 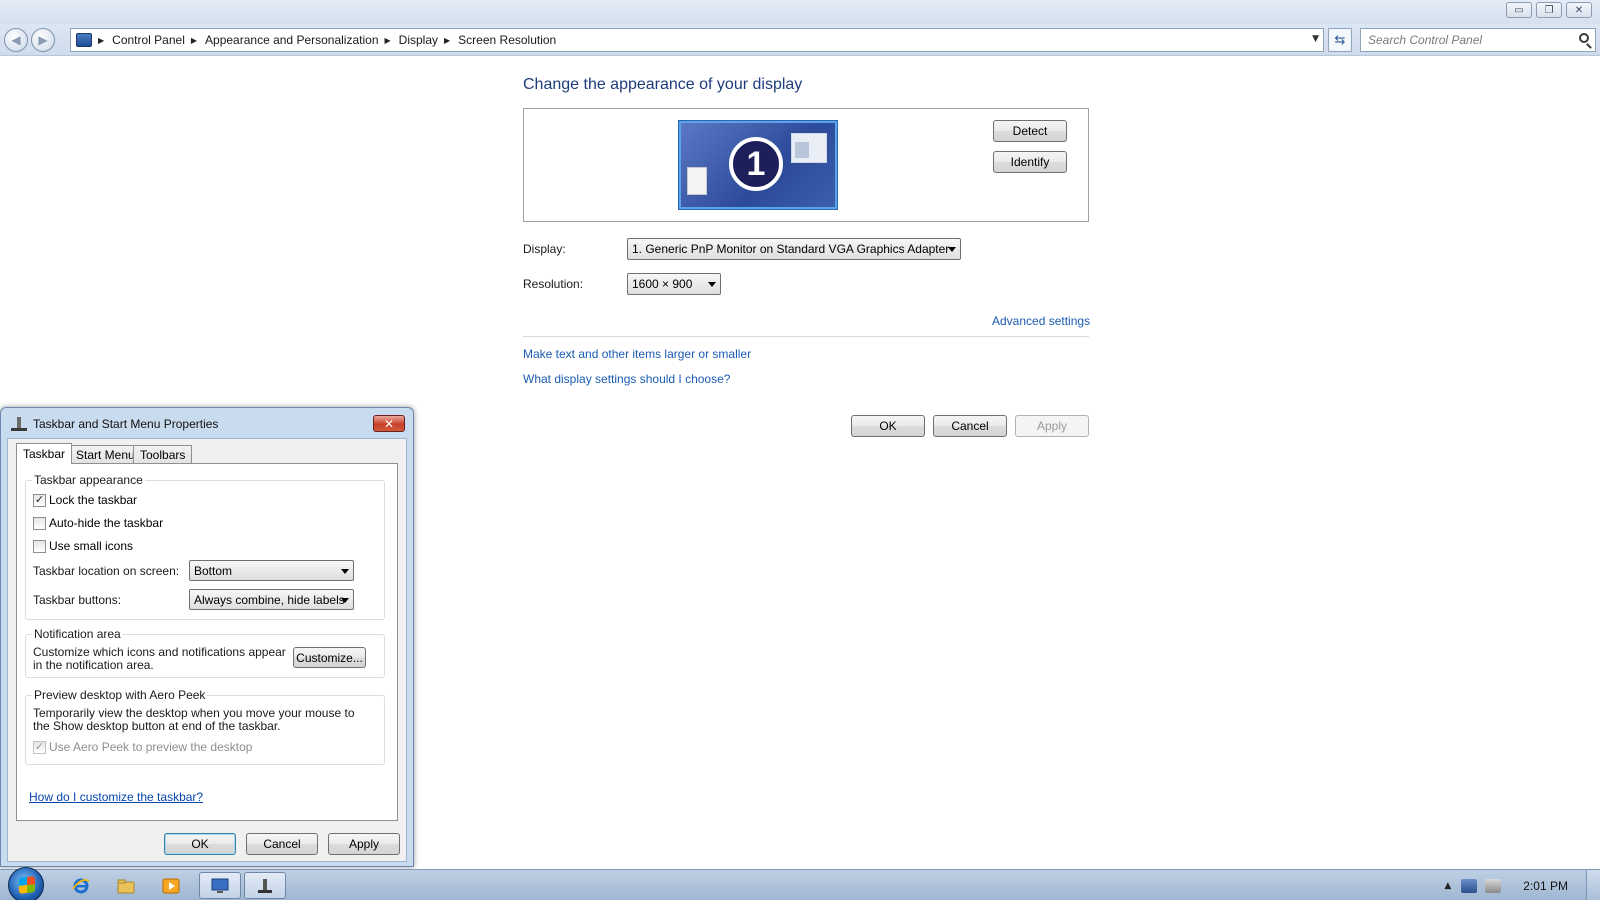 What do you see at coordinates (126, 885) in the screenshot?
I see `taskbar-explorer` at bounding box center [126, 885].